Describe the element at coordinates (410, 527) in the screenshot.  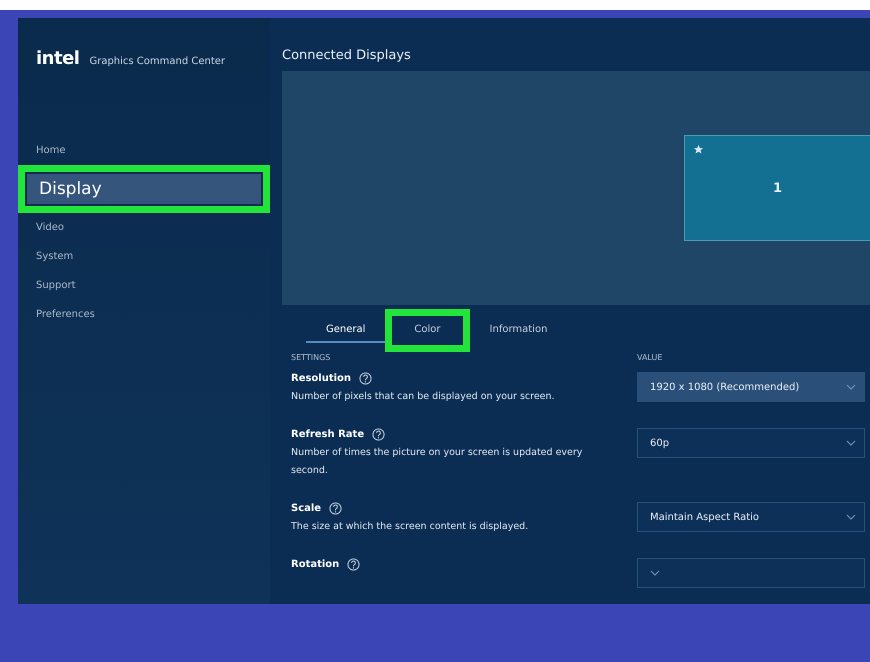
I see `setting-description: The size at which the screen content is displayed.` at that location.